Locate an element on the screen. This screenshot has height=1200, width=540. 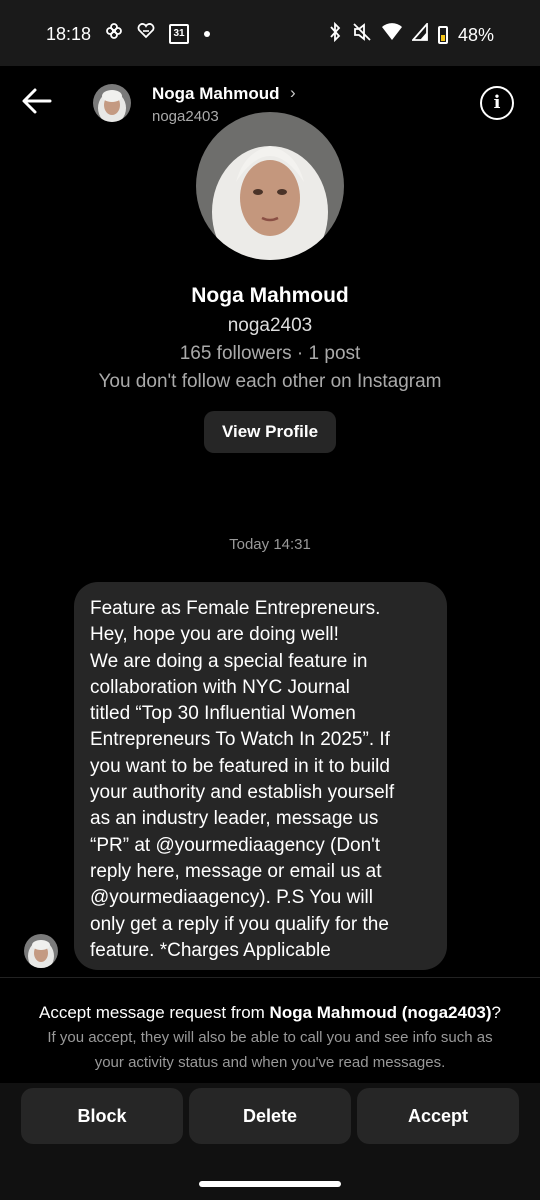
bluetooth-icon is located at coordinates (335, 34).